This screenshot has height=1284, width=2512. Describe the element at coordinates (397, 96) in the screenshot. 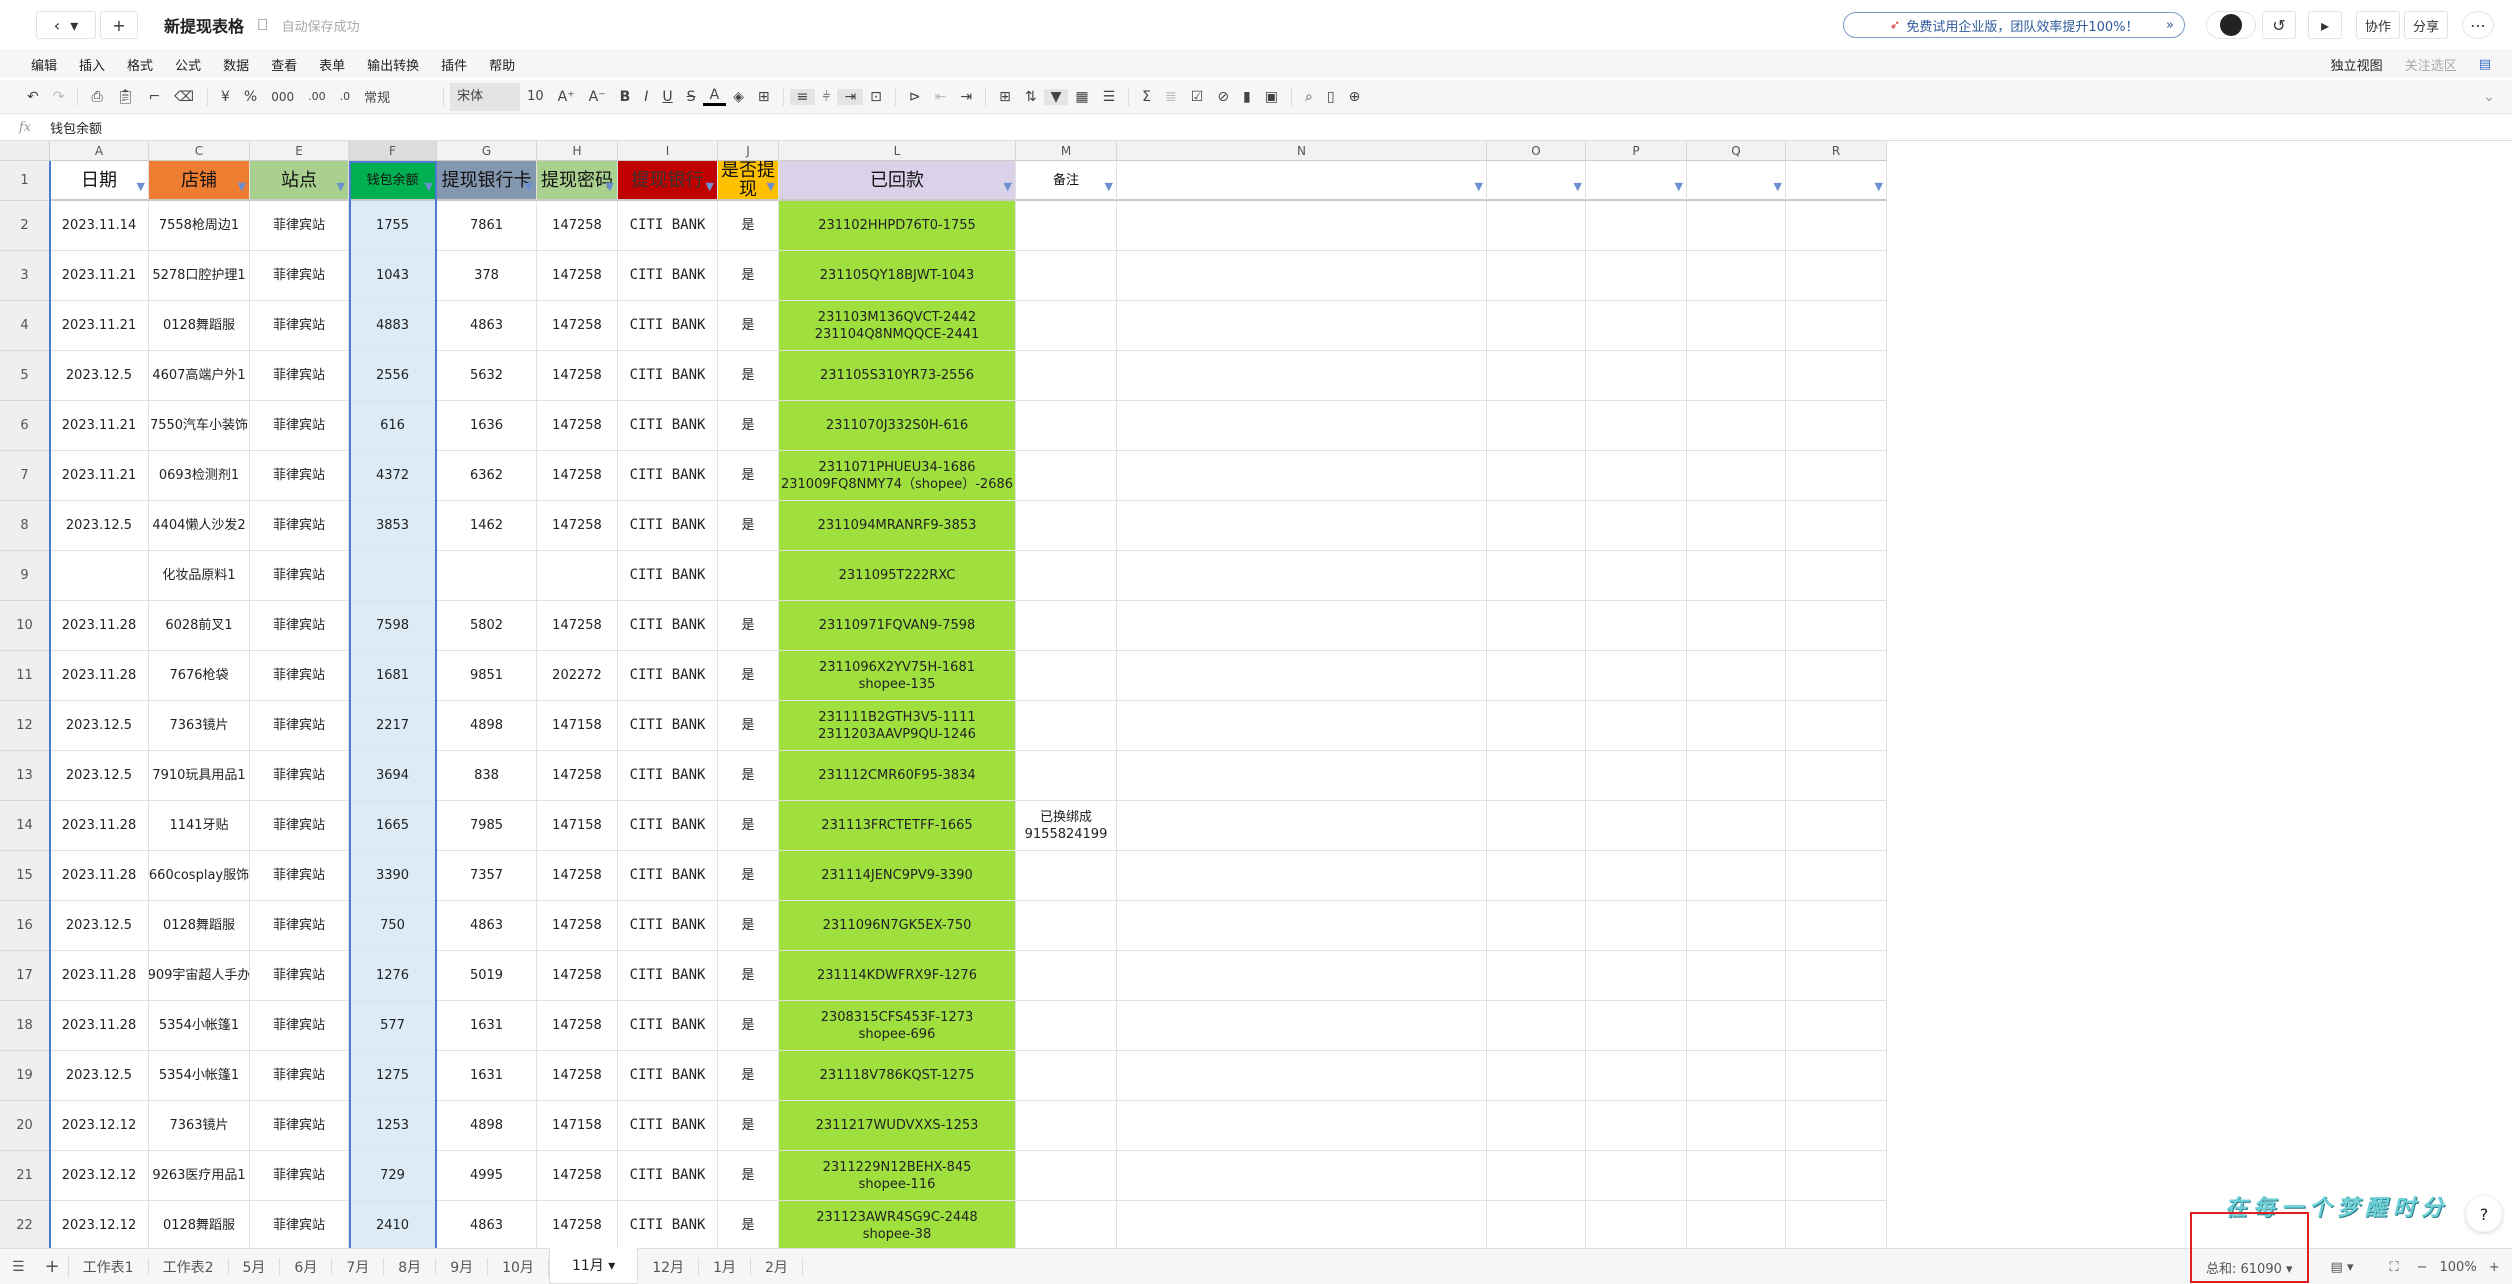

I see `number-format-select: 常规` at that location.